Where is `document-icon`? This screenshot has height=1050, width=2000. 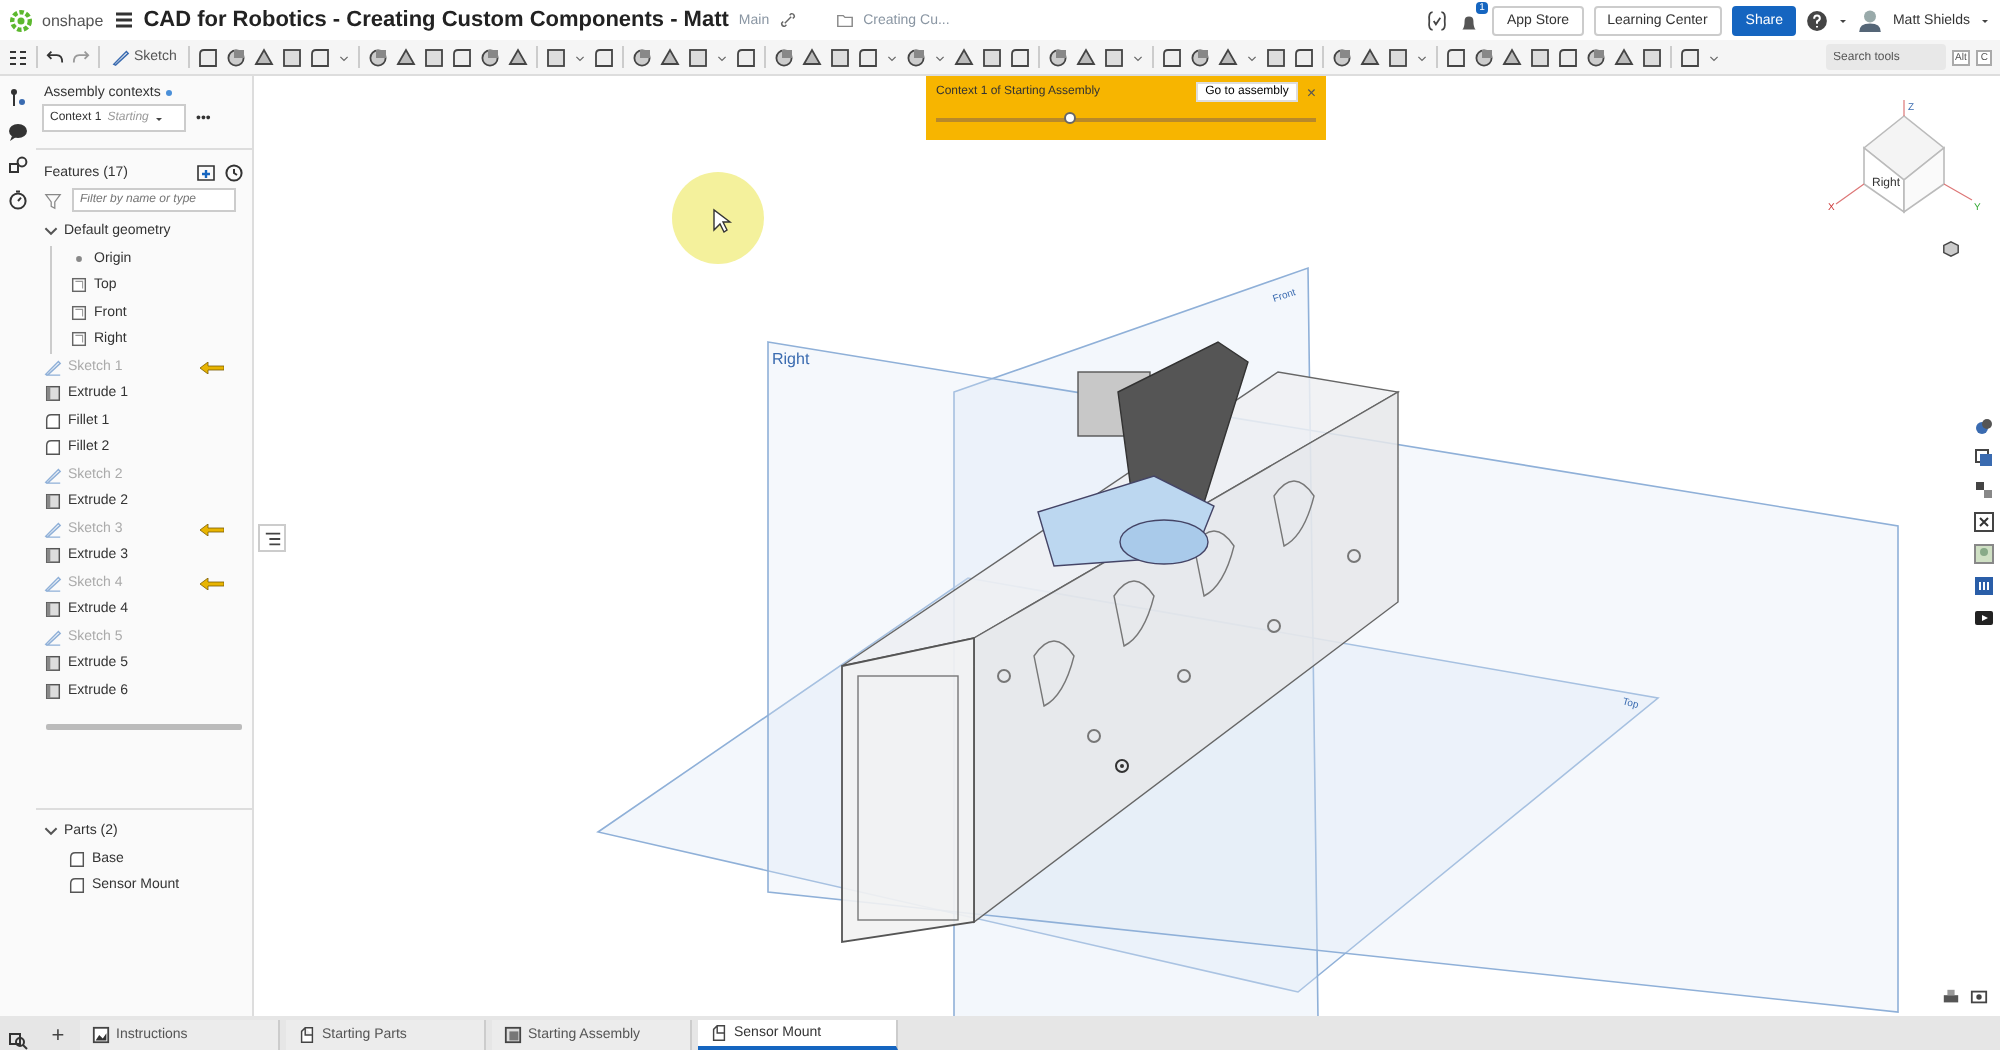 document-icon is located at coordinates (101, 1035).